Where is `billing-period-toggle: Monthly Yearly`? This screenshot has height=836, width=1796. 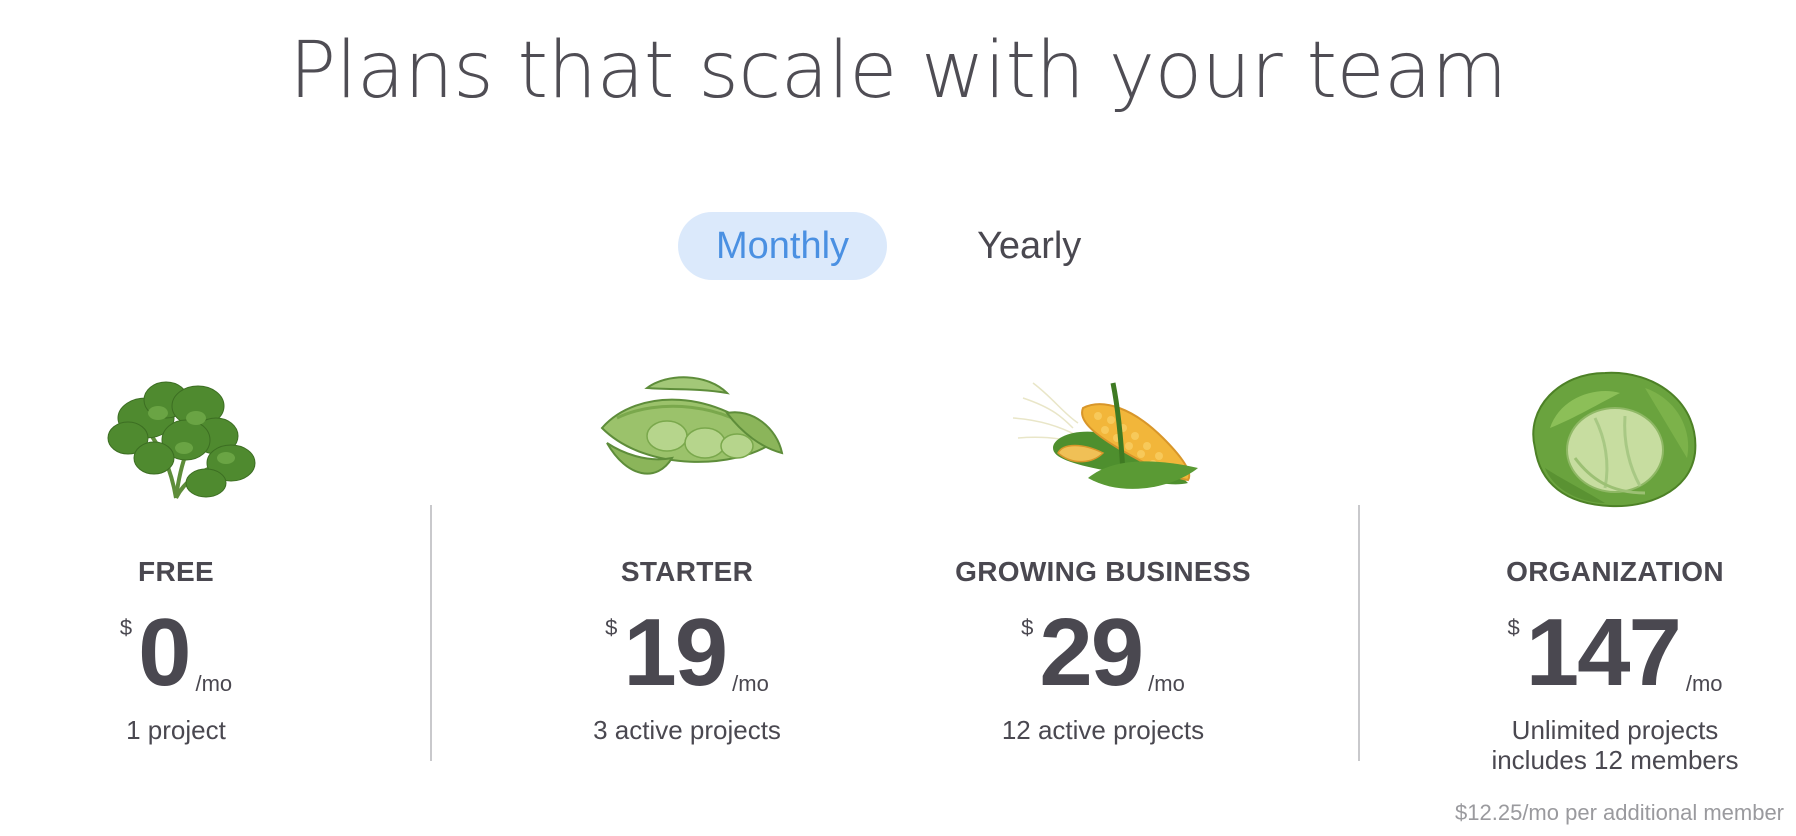
billing-period-toggle: Monthly Yearly is located at coordinates (898, 246).